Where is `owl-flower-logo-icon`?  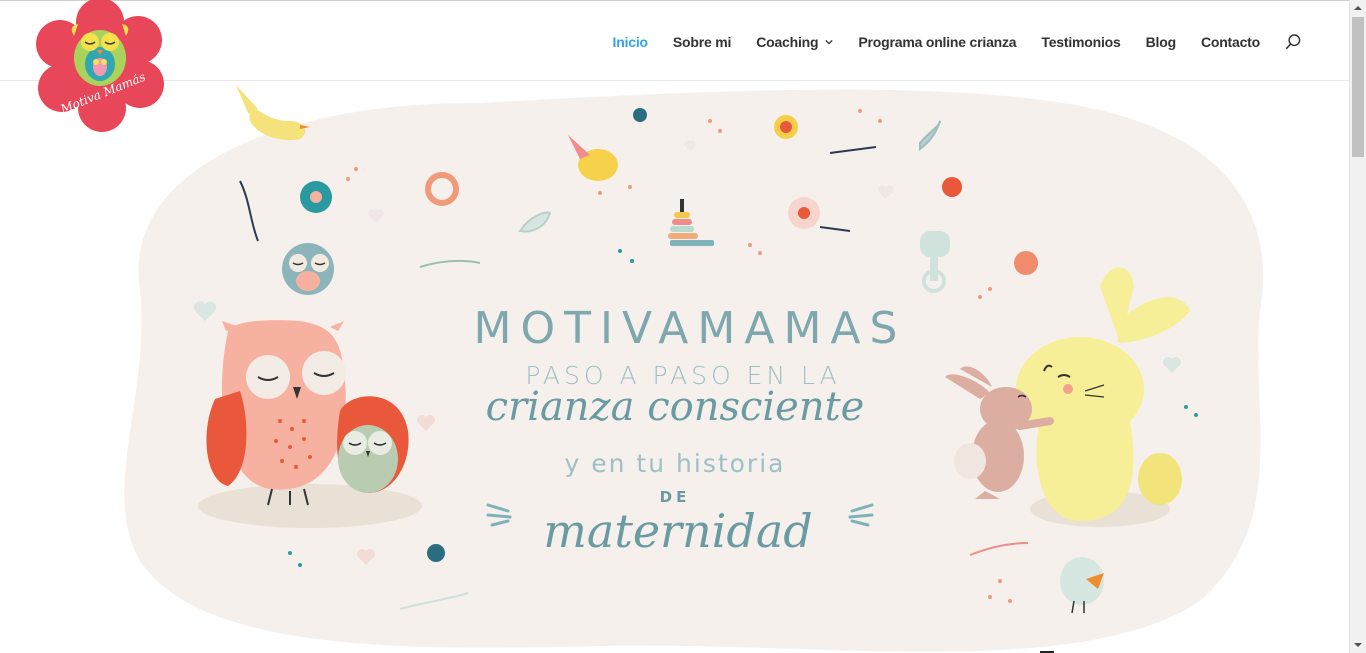
owl-flower-logo-icon is located at coordinates (100, 66).